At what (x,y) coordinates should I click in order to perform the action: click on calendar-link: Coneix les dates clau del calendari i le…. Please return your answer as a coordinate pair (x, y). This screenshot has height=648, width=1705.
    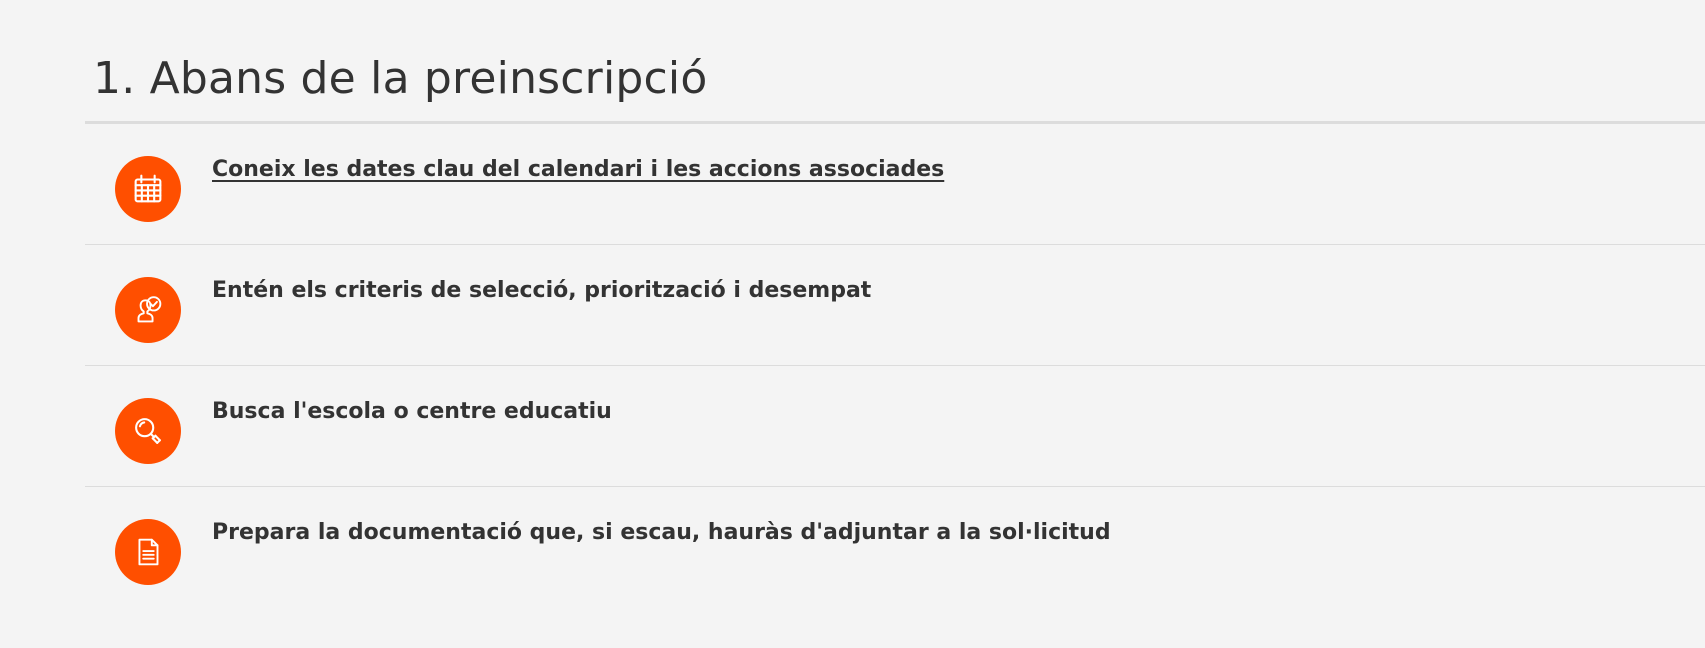
    Looking at the image, I should click on (578, 170).